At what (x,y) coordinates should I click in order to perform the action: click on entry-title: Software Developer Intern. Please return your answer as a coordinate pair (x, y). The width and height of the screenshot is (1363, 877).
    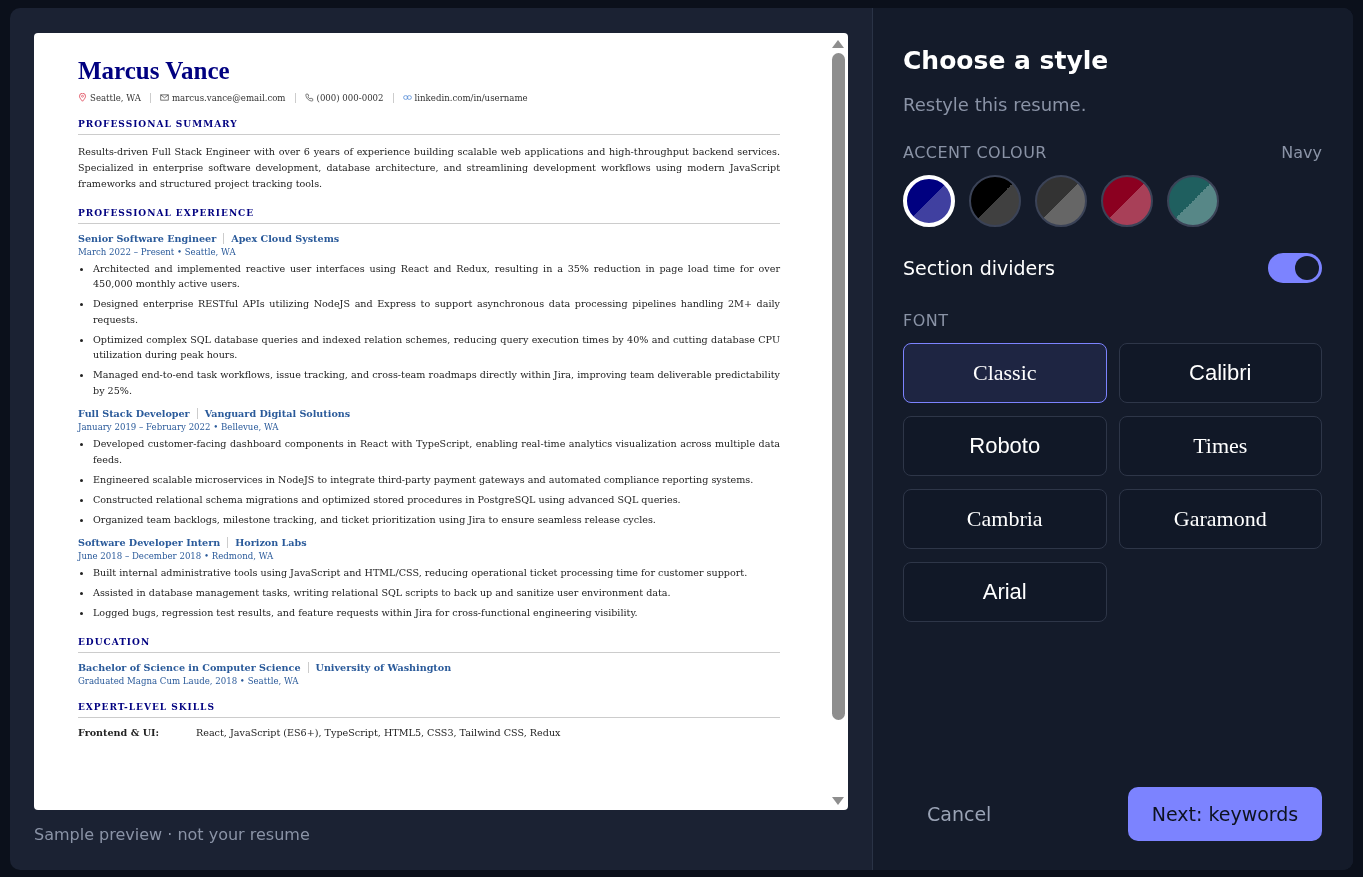
    Looking at the image, I should click on (149, 542).